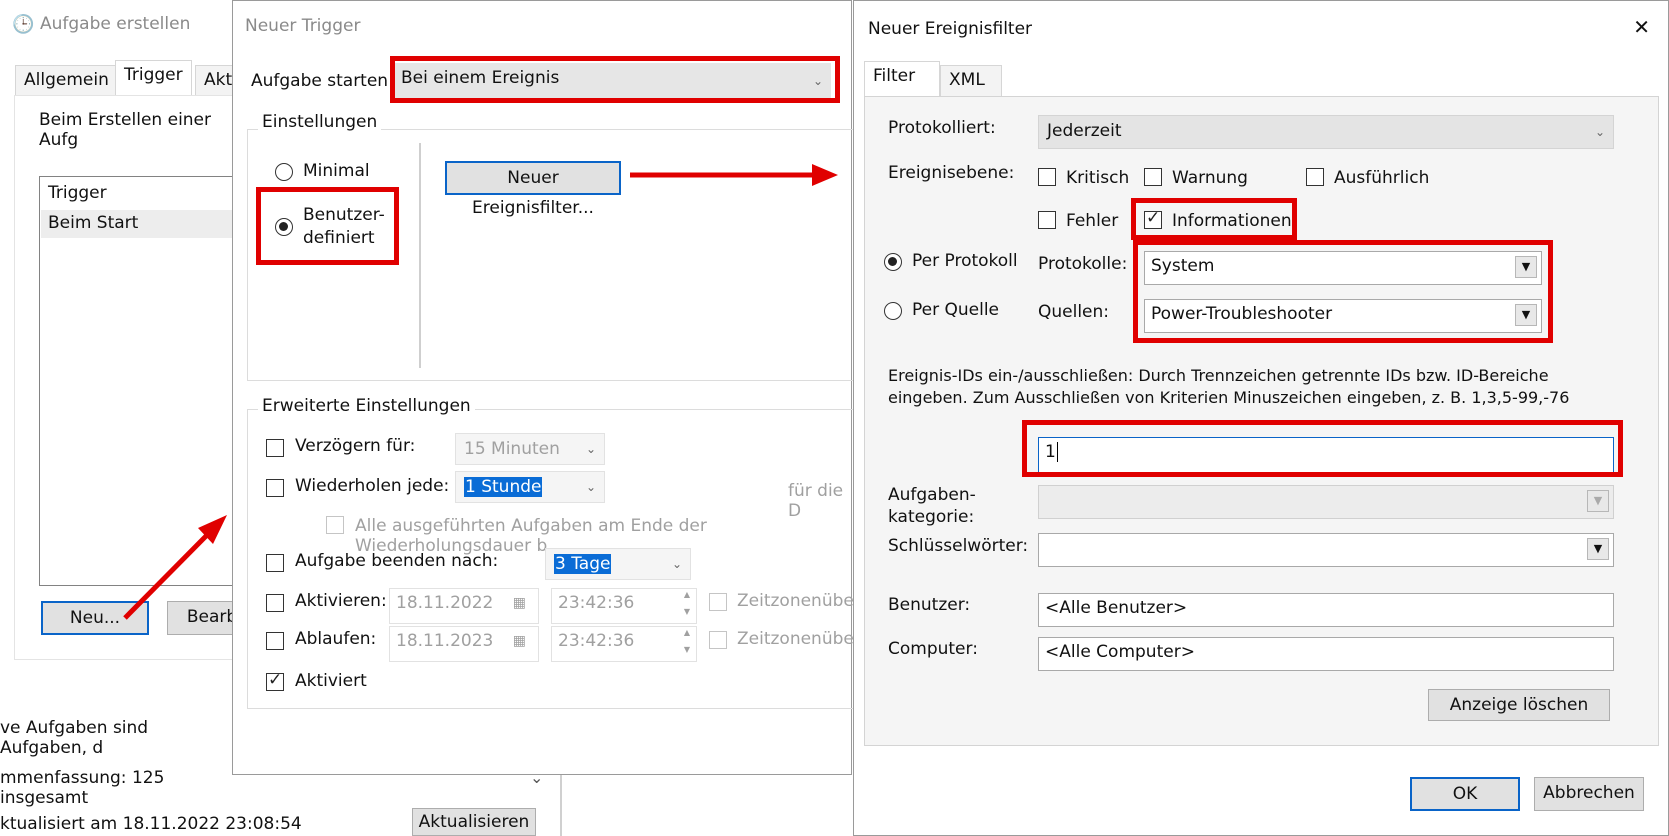 The image size is (1669, 836). Describe the element at coordinates (175, 567) in the screenshot. I see `arrow-new-to-trigger` at that location.